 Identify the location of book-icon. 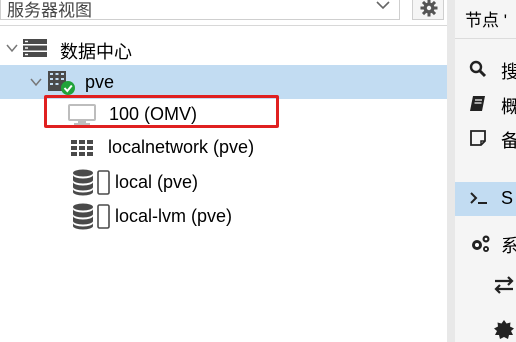
(477, 103).